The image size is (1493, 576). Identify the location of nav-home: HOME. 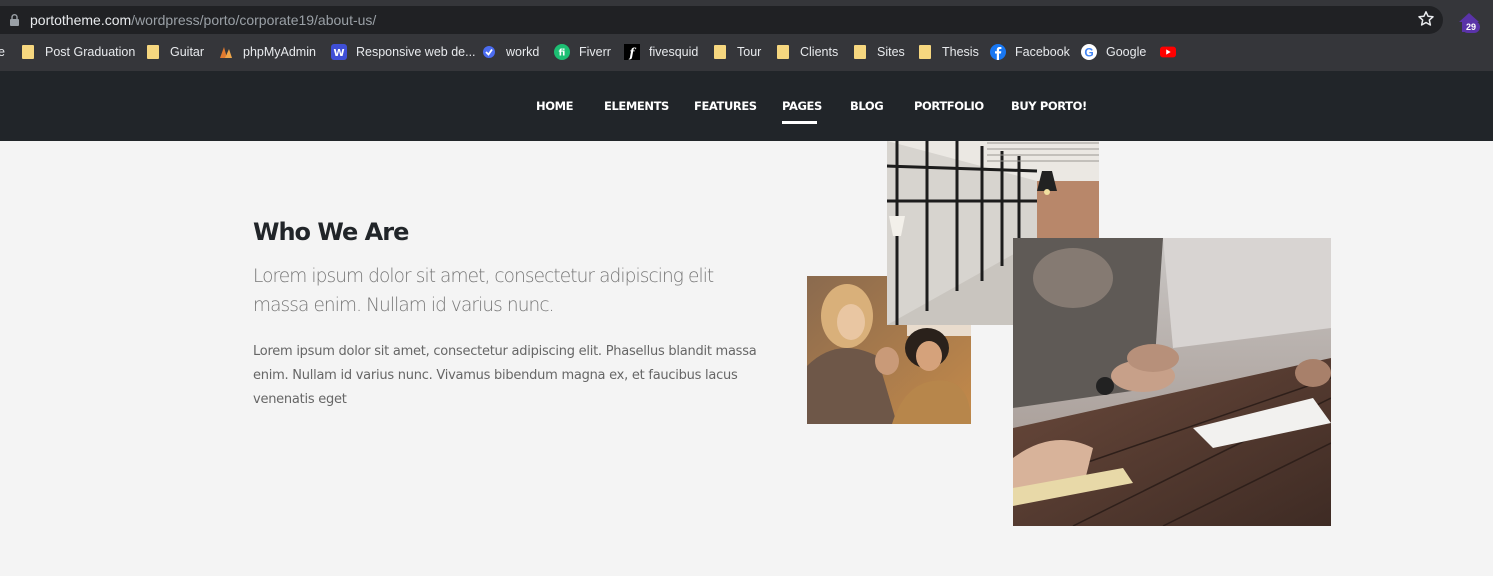
(555, 106).